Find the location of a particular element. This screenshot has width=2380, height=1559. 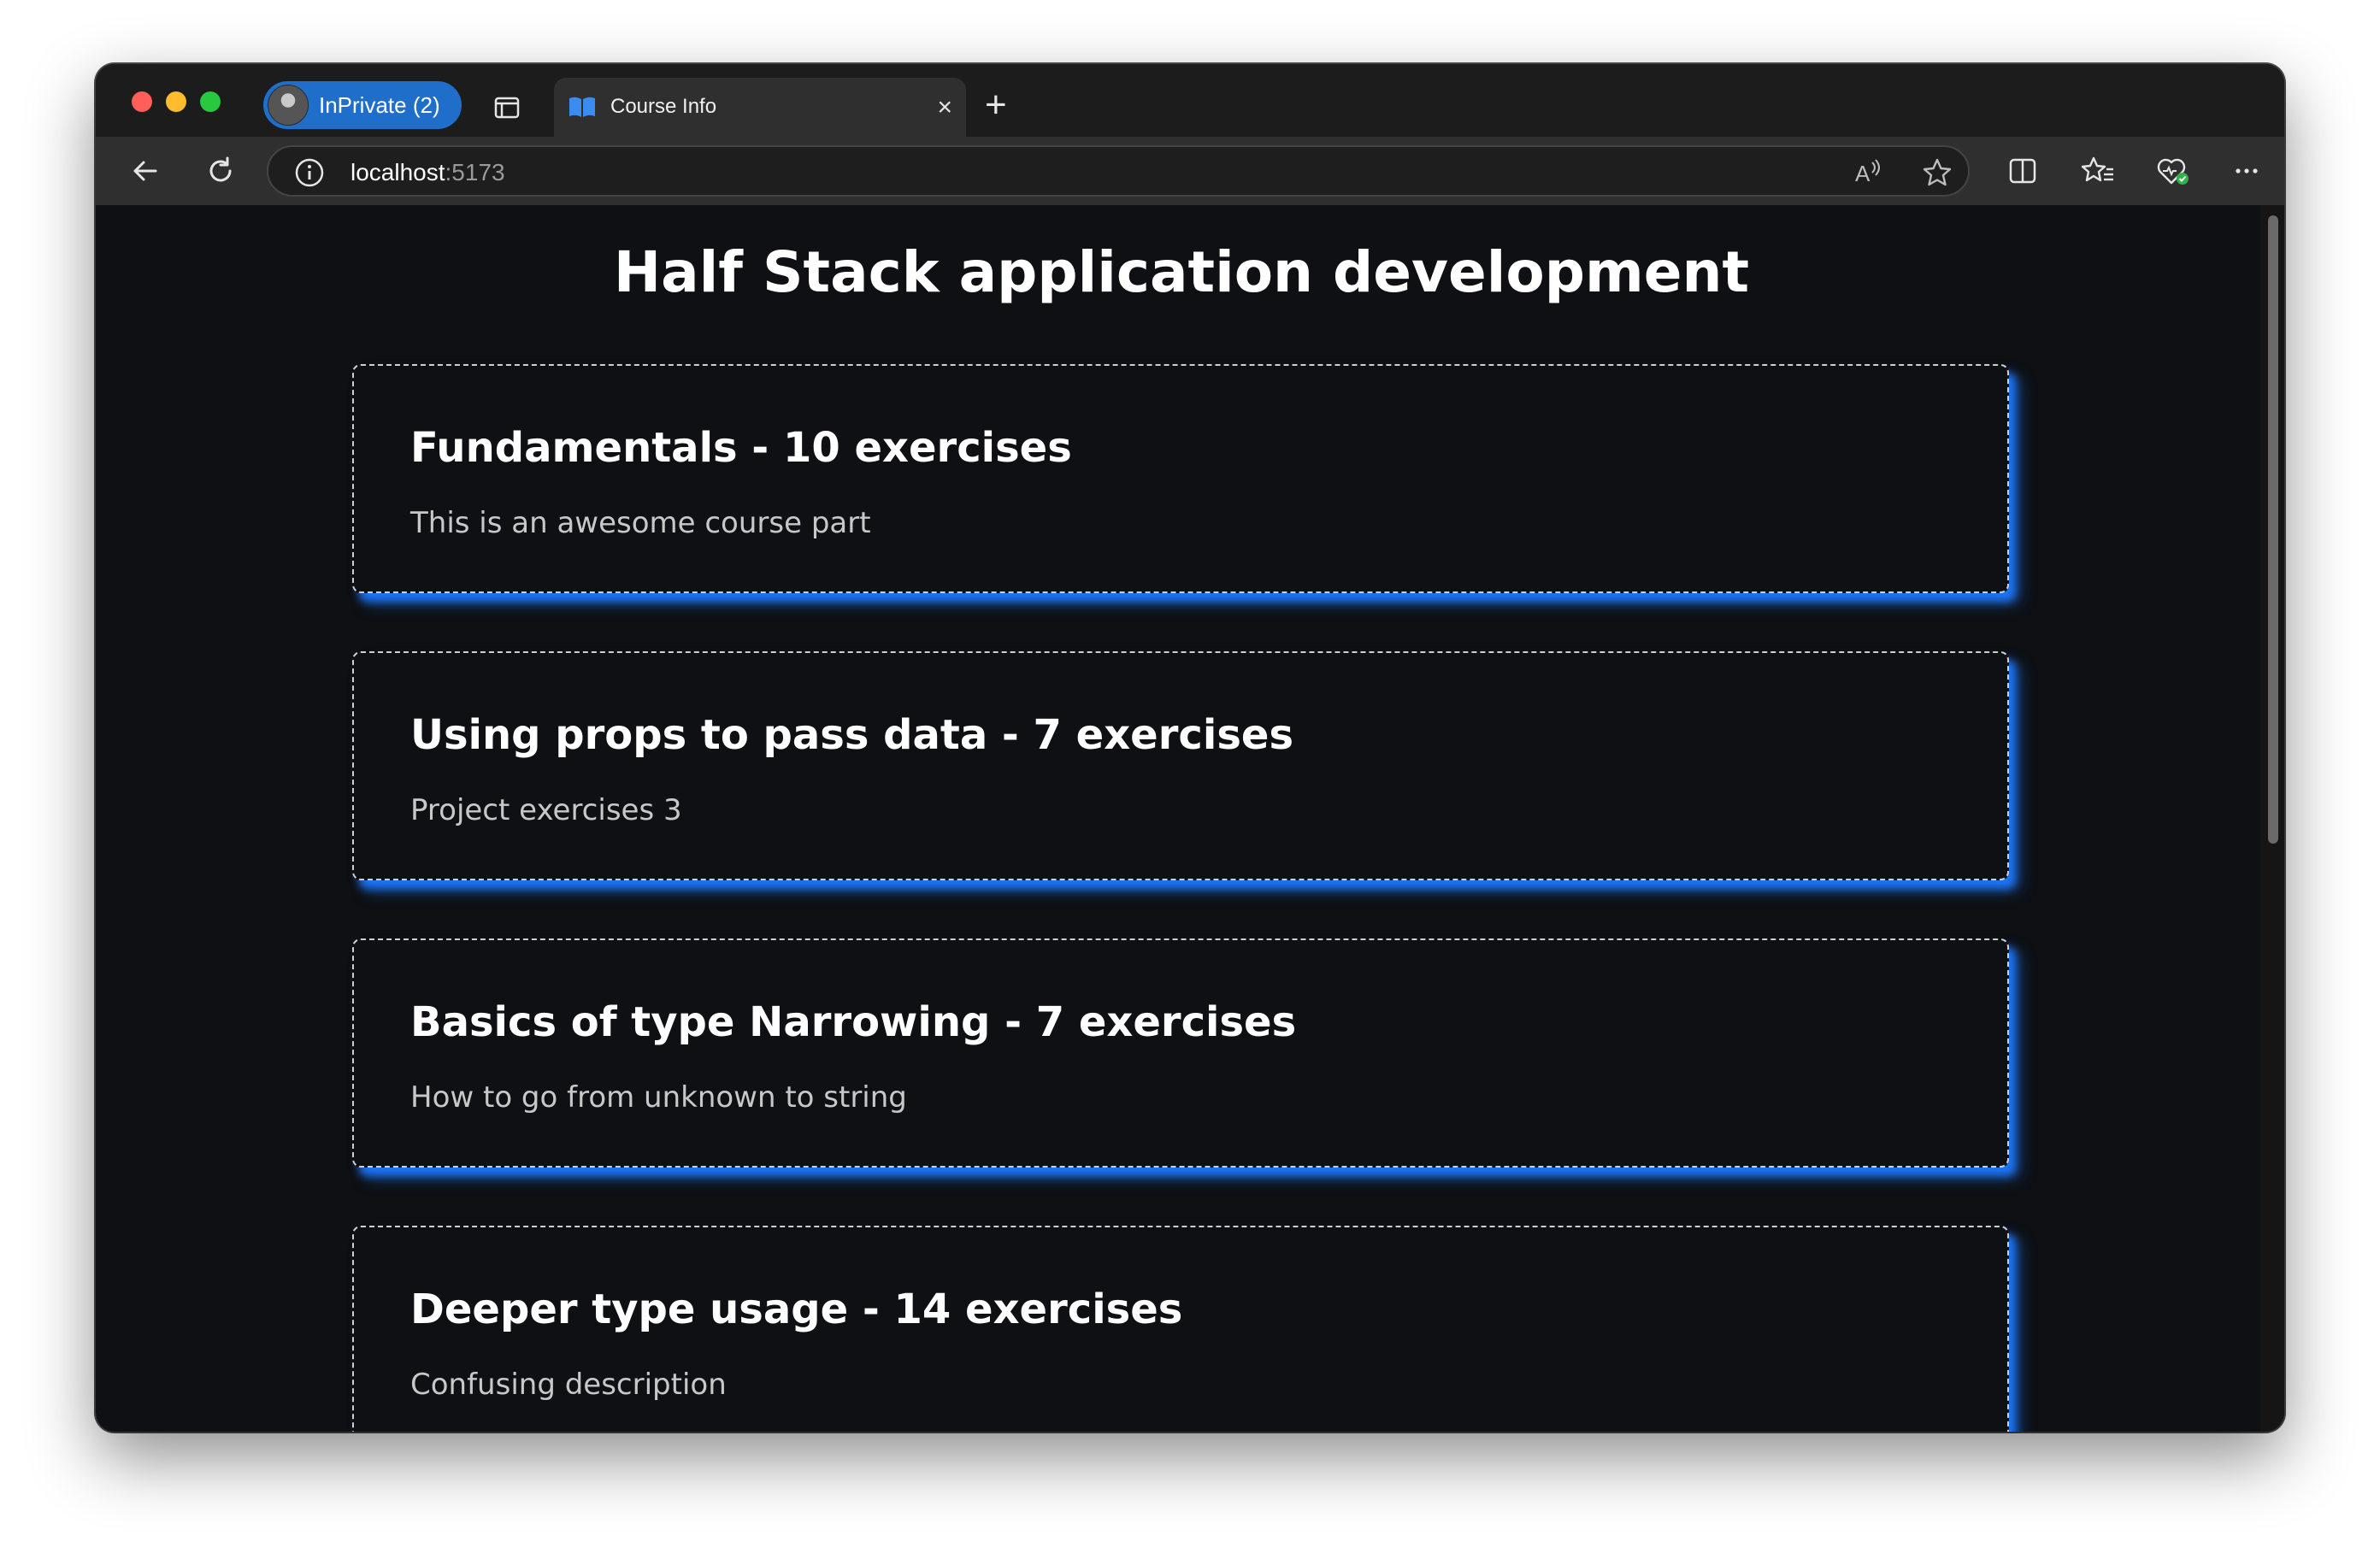

course-part-description: This is an awesome course part is located at coordinates (641, 523).